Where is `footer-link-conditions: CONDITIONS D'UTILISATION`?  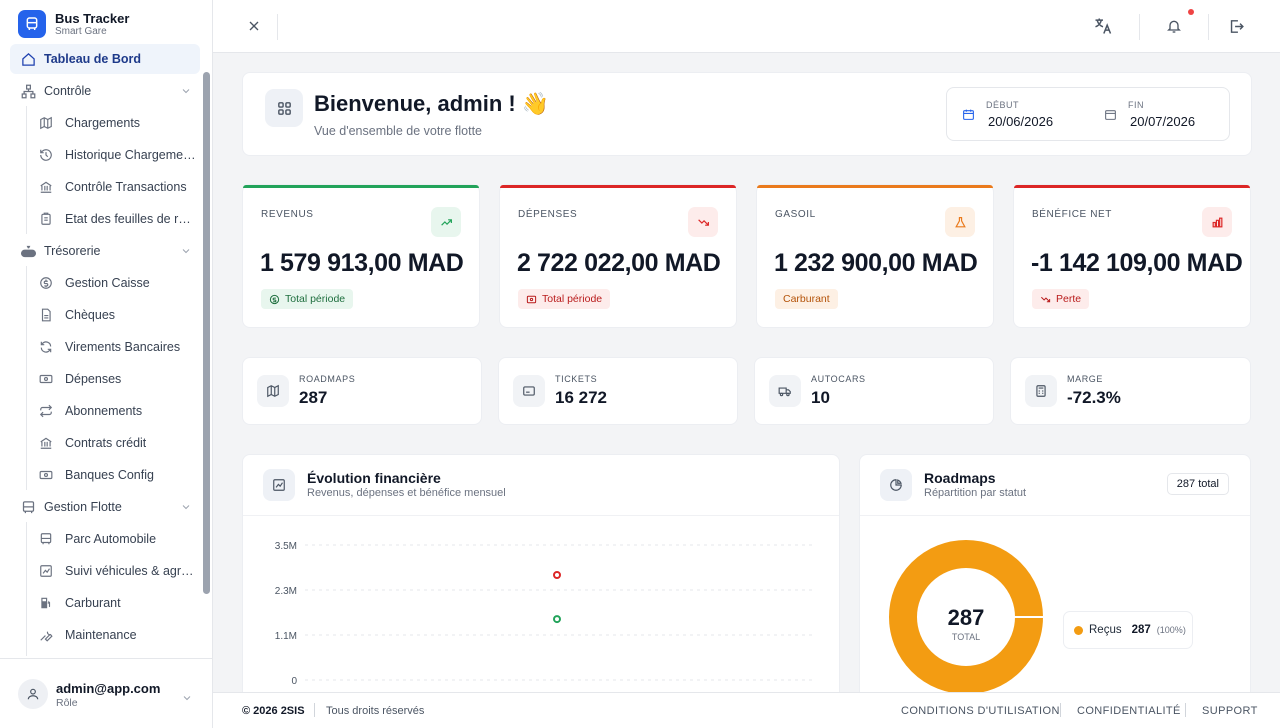
footer-link-conditions: CONDITIONS D'UTILISATION is located at coordinates (980, 711).